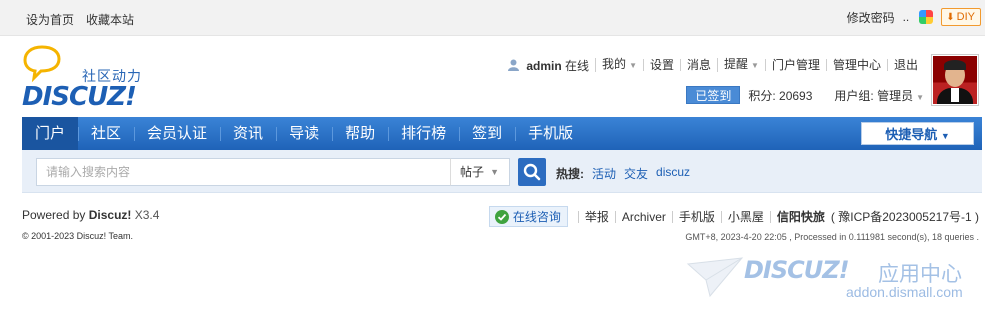 The height and width of the screenshot is (319, 985). Describe the element at coordinates (472, 172) in the screenshot. I see `search-type-label: 帖子` at that location.